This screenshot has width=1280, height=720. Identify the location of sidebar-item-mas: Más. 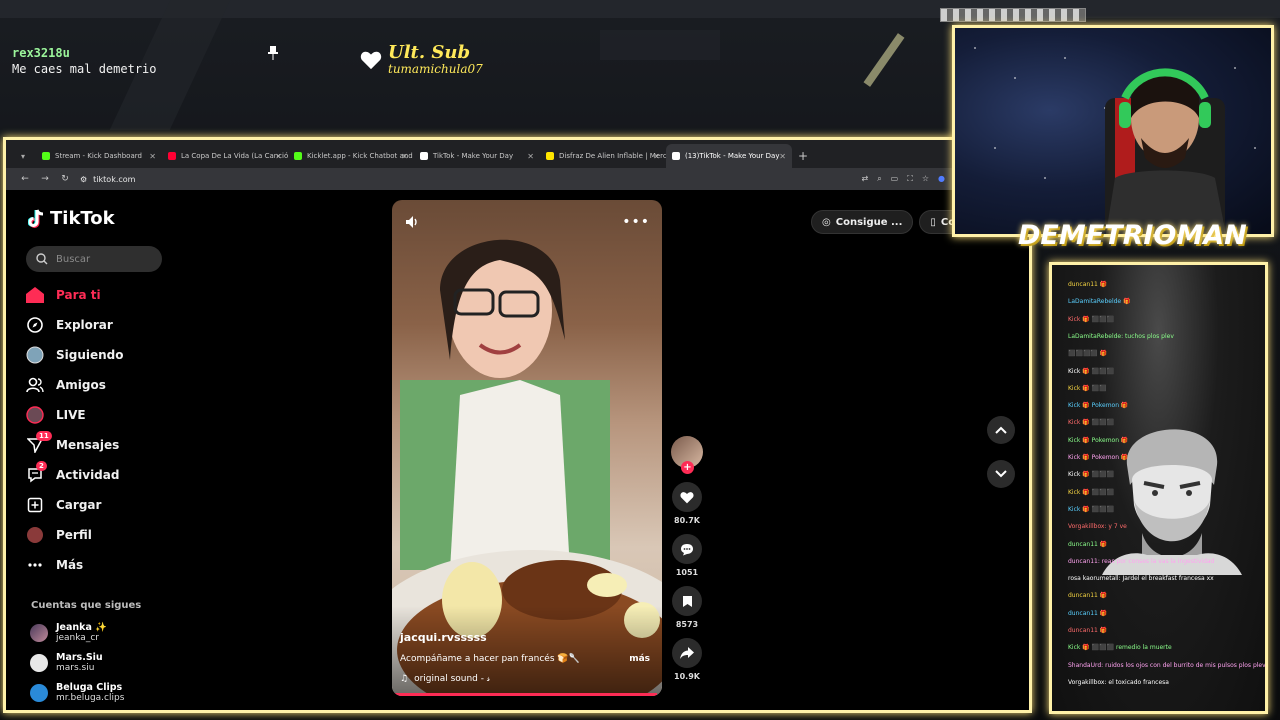
(75, 565).